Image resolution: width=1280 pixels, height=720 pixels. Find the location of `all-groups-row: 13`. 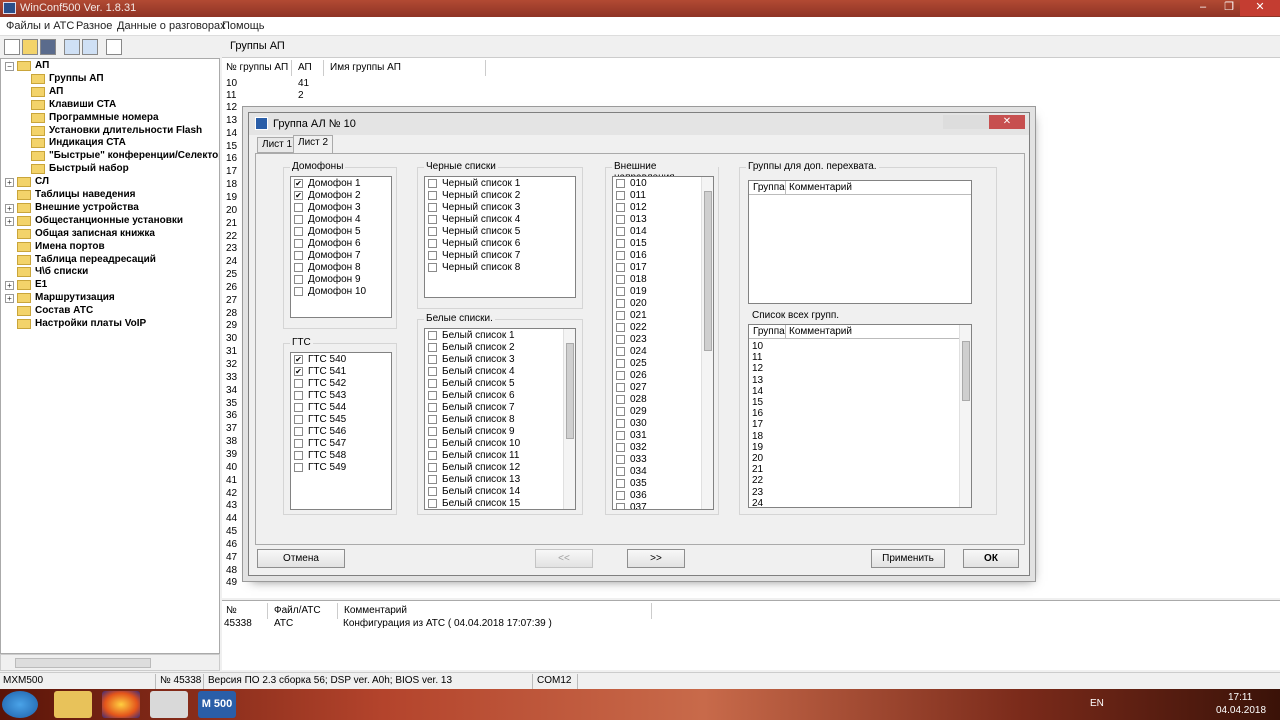

all-groups-row: 13 is located at coordinates (757, 380).